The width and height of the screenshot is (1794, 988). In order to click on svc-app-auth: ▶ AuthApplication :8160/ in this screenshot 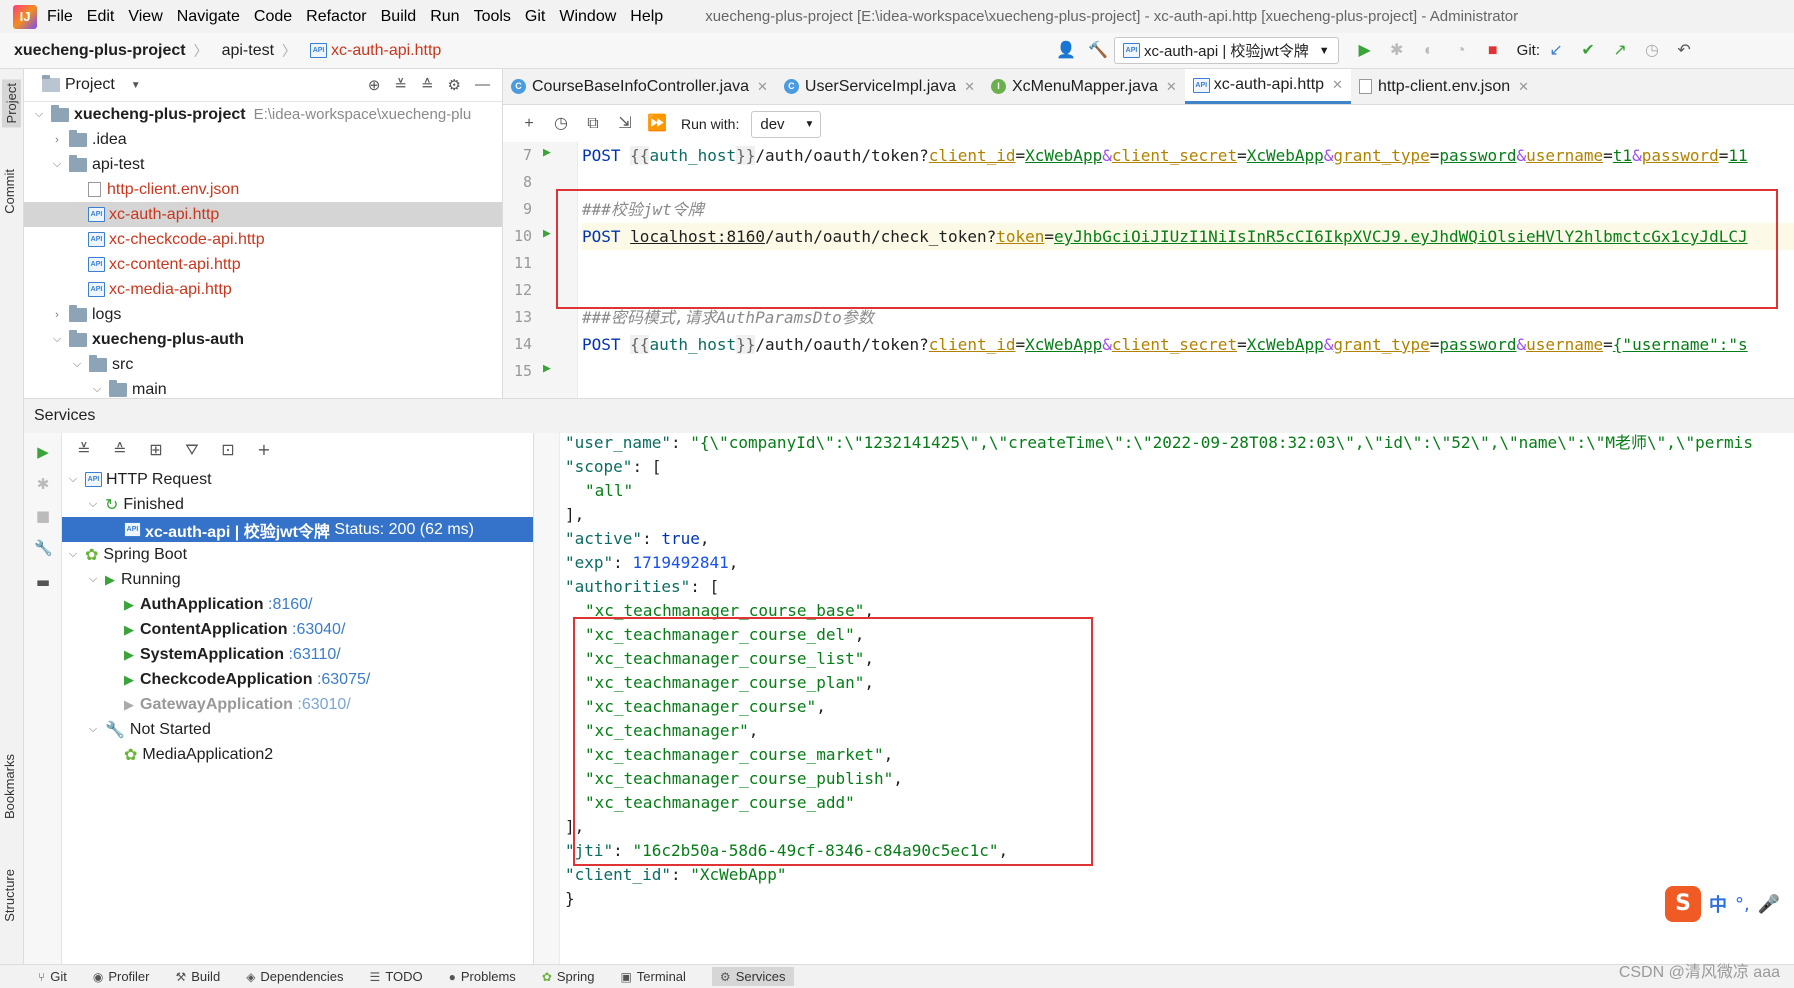, I will do `click(297, 604)`.